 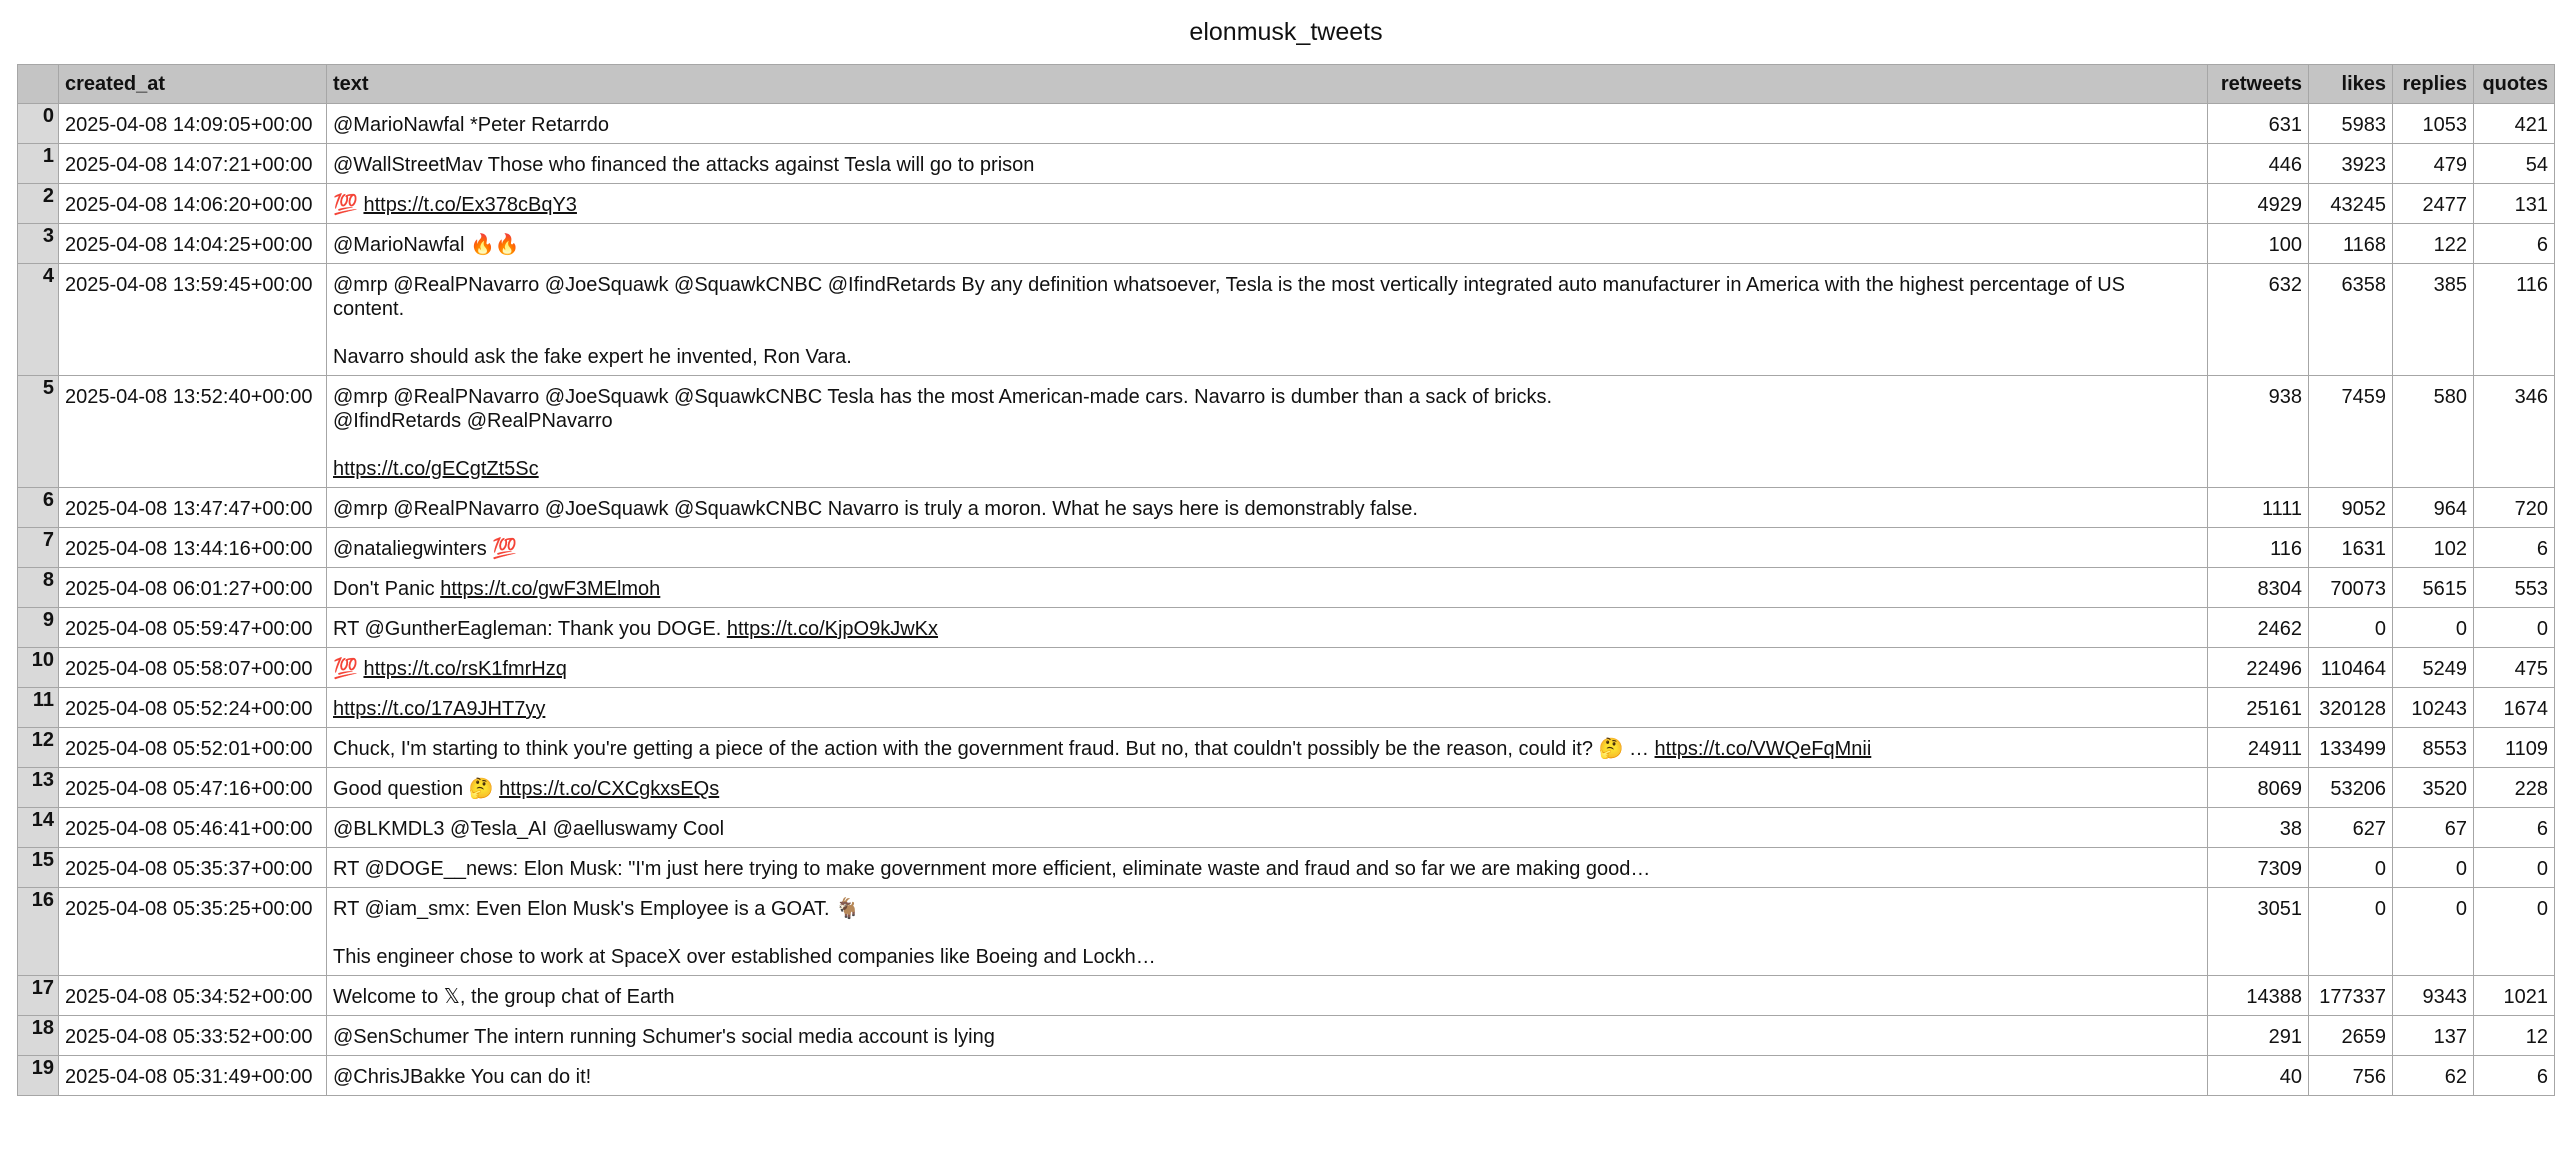 What do you see at coordinates (2350, 507) in the screenshot?
I see `likes-cell: 9052` at bounding box center [2350, 507].